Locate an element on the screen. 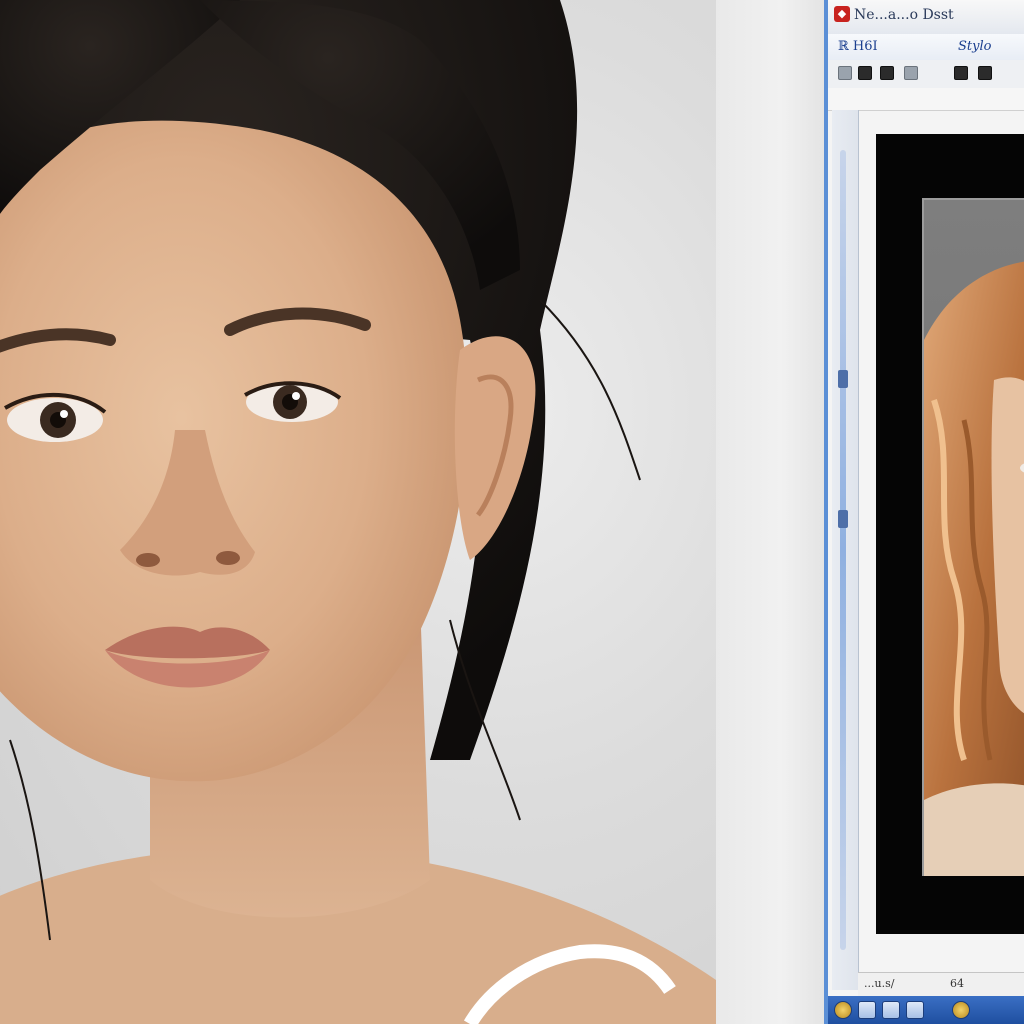 This screenshot has height=1024, width=1024. stop-icon is located at coordinates (845, 73).